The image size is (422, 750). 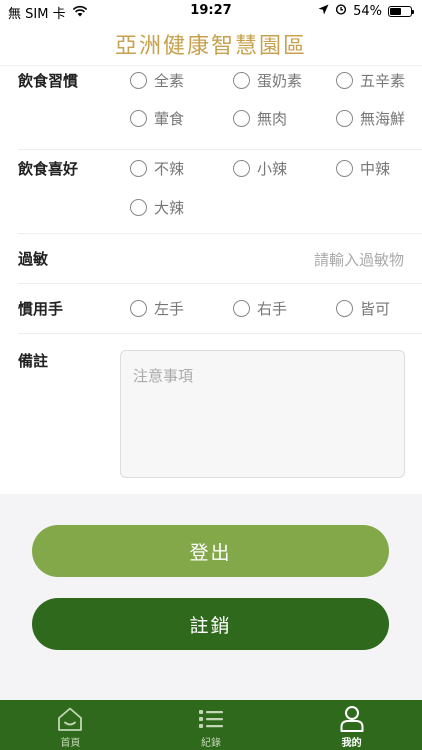 What do you see at coordinates (33, 361) in the screenshot?
I see `note-label: 備註` at bounding box center [33, 361].